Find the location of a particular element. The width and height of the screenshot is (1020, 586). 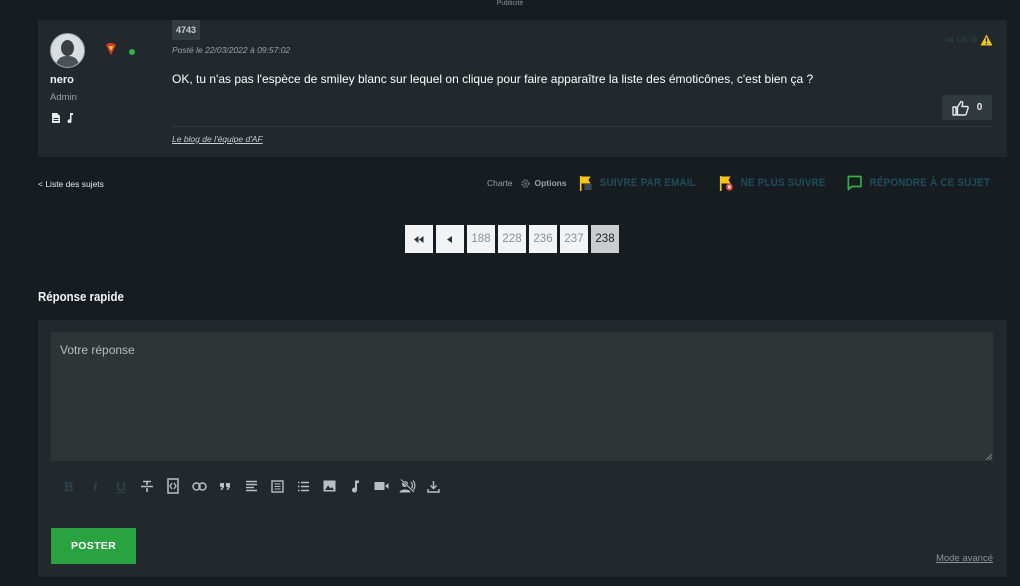

quote-button is located at coordinates (225, 486).